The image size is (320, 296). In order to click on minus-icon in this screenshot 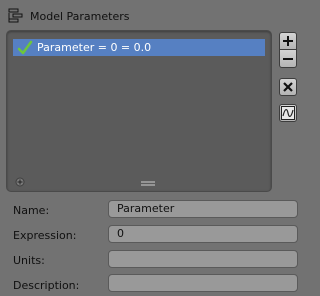, I will do `click(288, 58)`.